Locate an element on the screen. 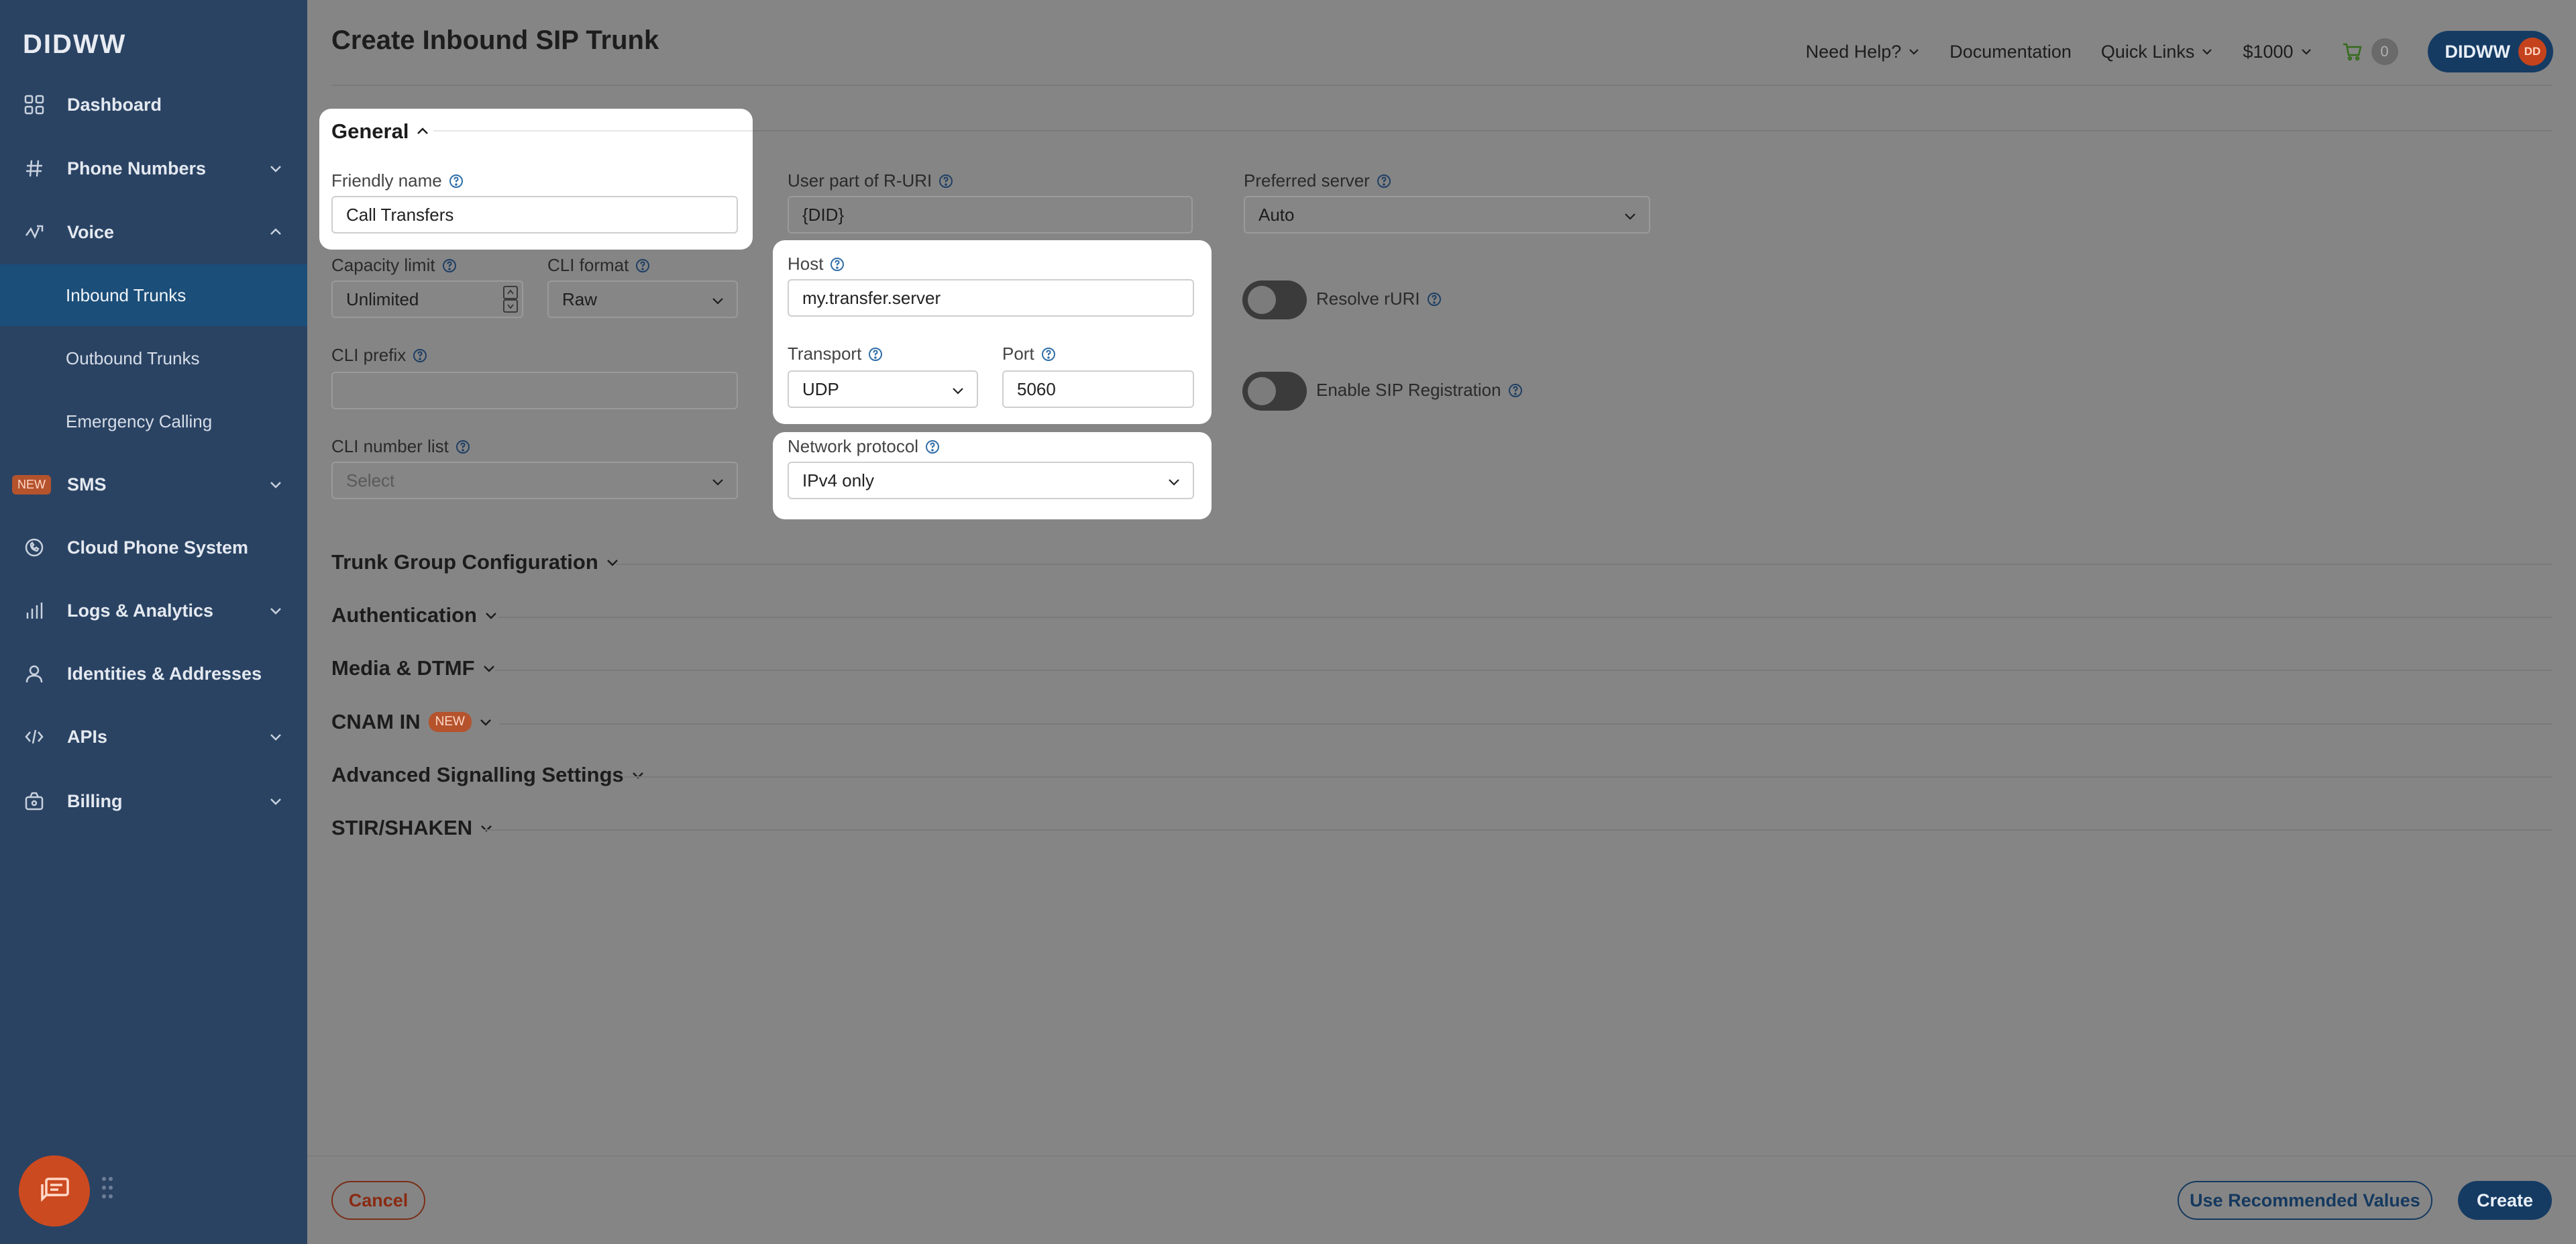 The height and width of the screenshot is (1244, 2576). preferred-server-select: Auto is located at coordinates (1447, 215).